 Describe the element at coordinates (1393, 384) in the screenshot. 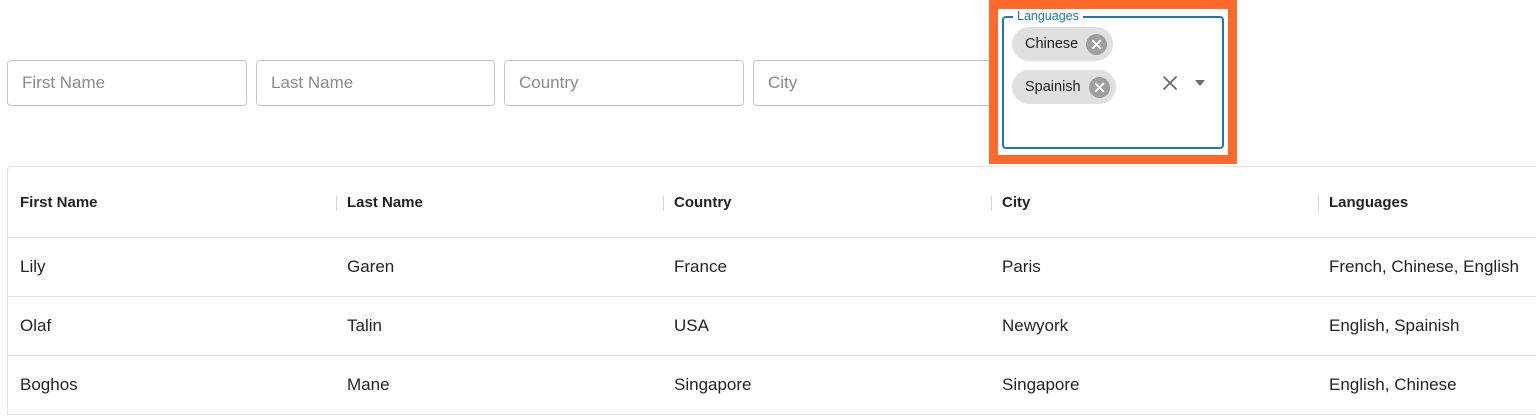

I see `cell-languages: English, Chinese` at that location.